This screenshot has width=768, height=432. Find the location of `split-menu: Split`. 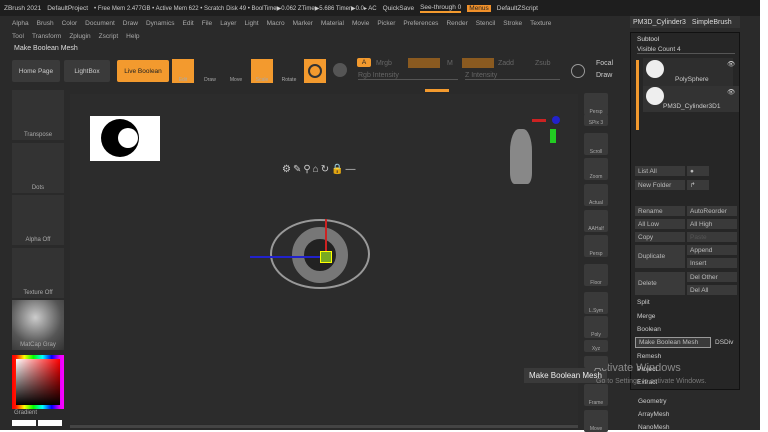

split-menu: Split is located at coordinates (643, 302).